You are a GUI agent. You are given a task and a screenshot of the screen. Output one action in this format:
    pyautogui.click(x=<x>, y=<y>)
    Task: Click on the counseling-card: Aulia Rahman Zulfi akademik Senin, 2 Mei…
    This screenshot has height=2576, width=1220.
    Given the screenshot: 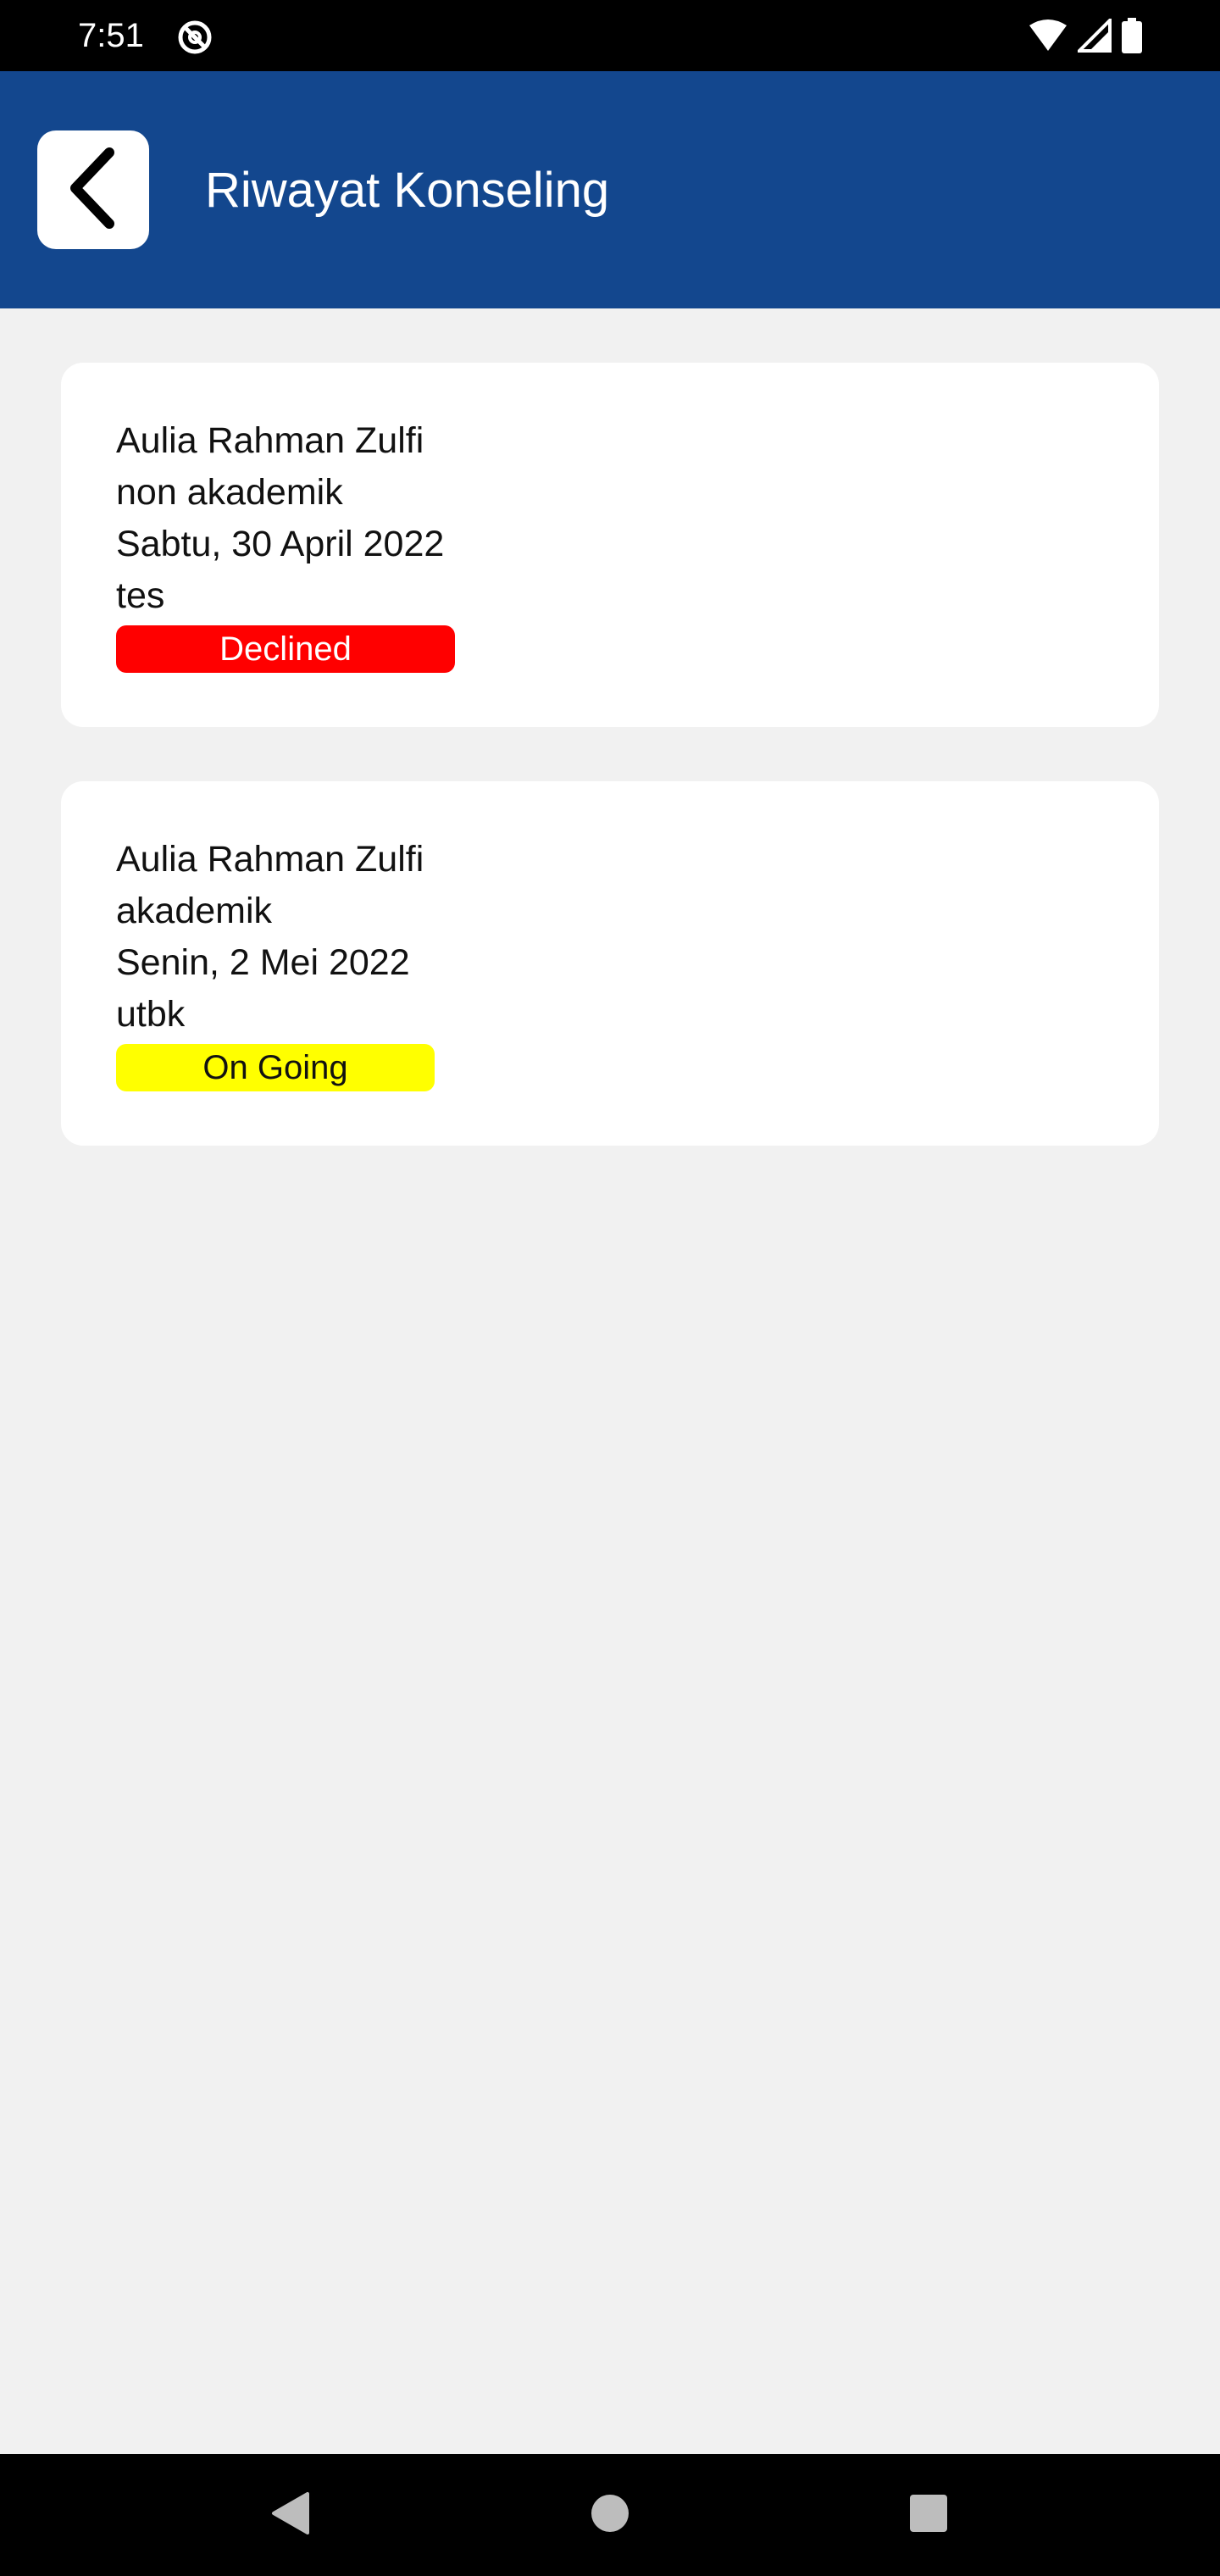 What is the action you would take?
    pyautogui.click(x=610, y=963)
    